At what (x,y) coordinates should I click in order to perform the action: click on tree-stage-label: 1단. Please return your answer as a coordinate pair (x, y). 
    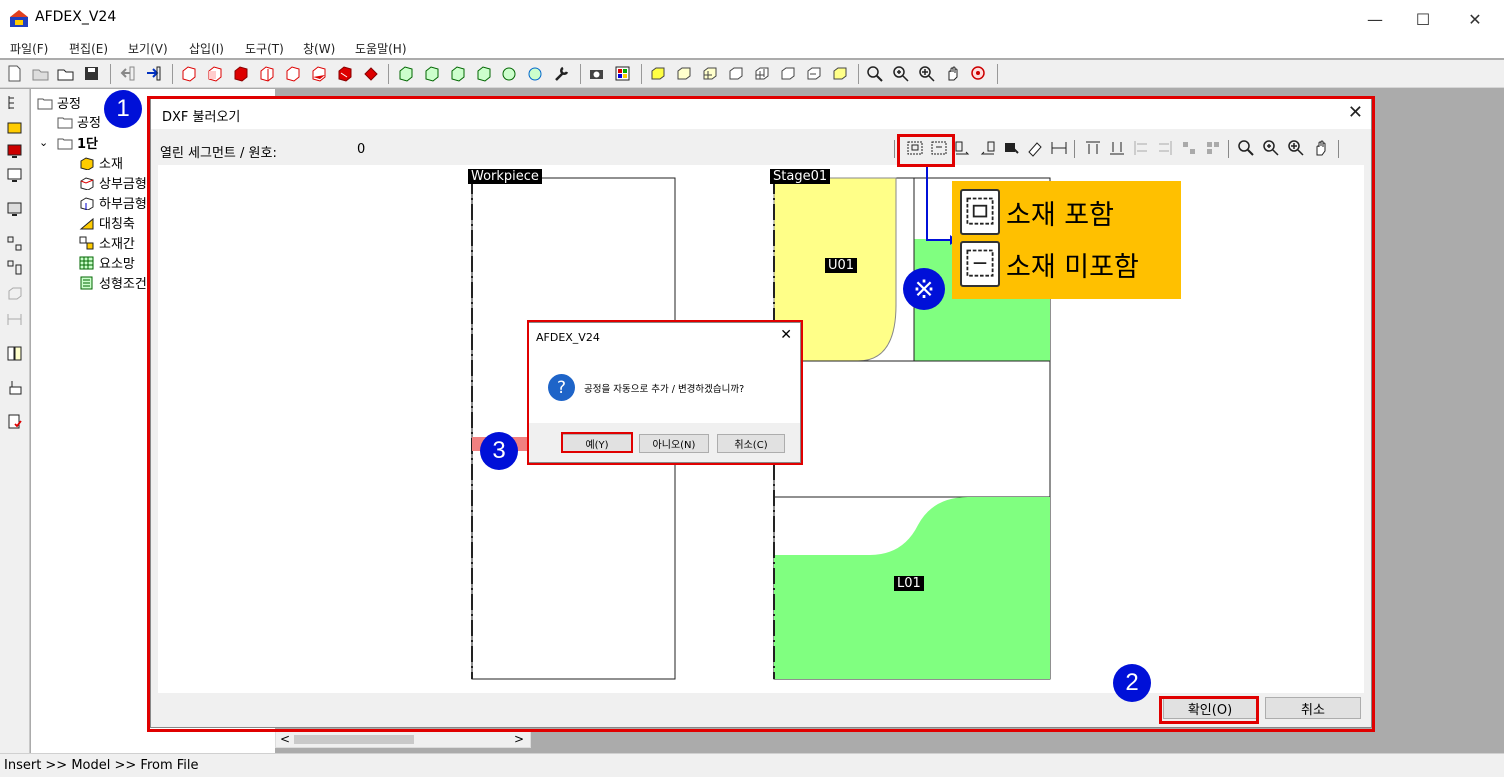
    Looking at the image, I should click on (88, 144).